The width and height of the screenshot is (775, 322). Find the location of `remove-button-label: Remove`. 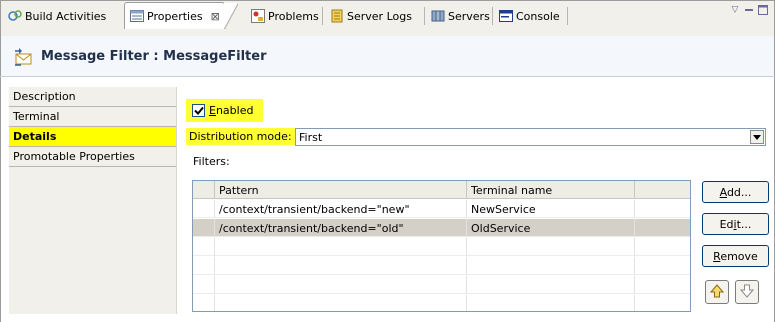

remove-button-label: Remove is located at coordinates (735, 256).